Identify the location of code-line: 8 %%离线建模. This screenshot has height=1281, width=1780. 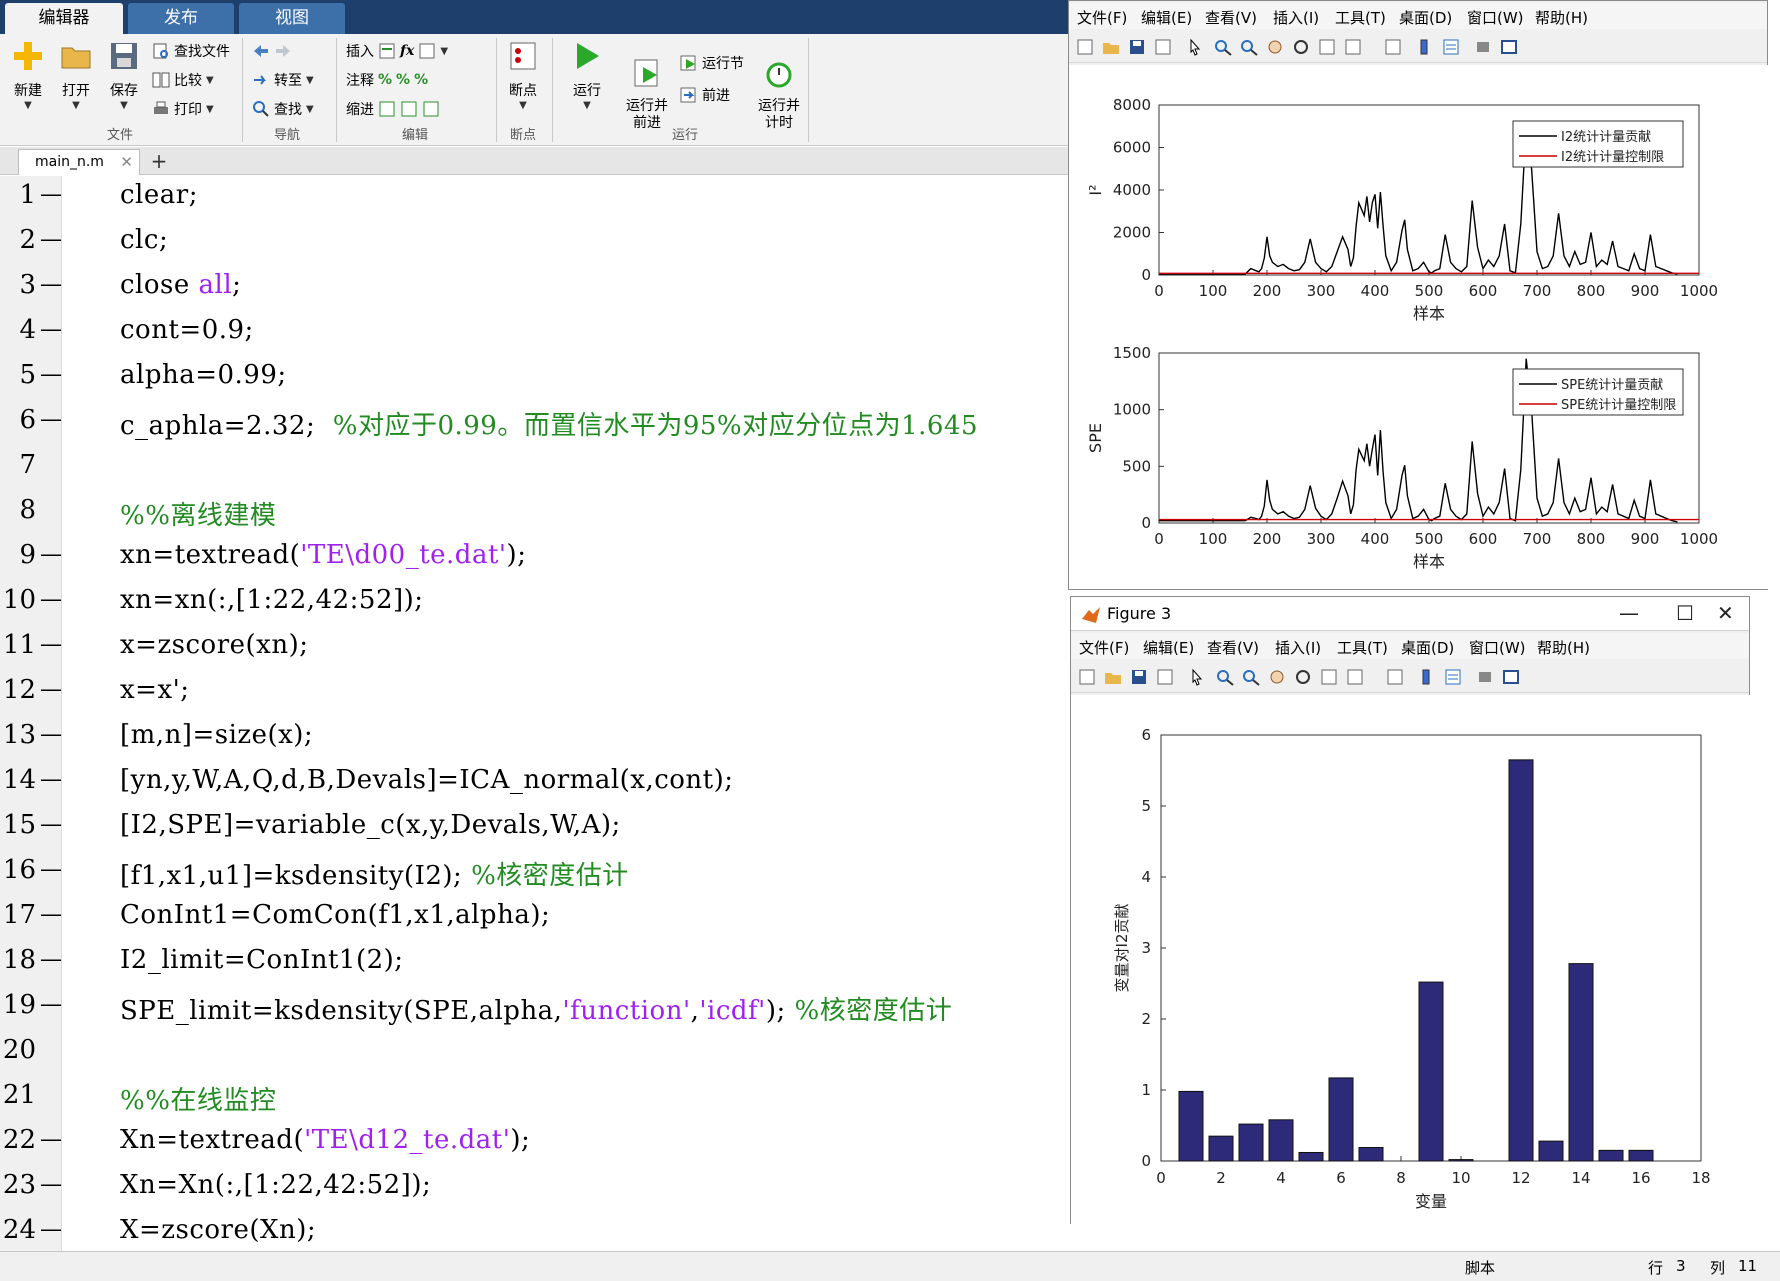
(535, 517).